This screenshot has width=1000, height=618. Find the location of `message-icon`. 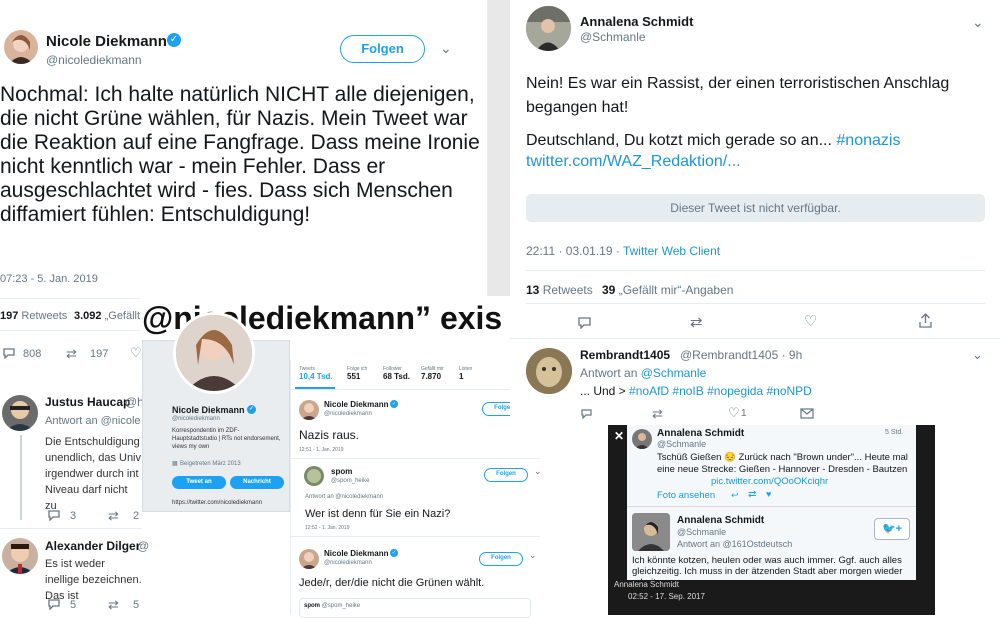

message-icon is located at coordinates (807, 413).